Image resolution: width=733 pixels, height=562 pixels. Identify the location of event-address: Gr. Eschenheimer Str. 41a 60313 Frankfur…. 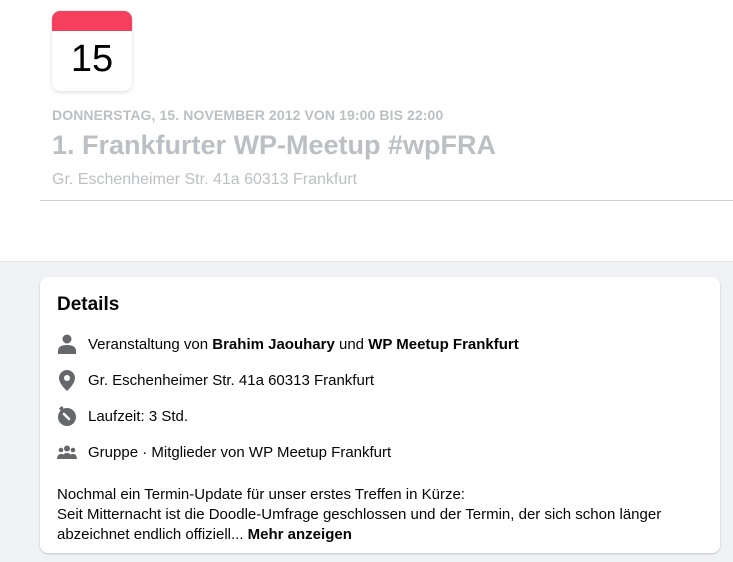
(204, 180).